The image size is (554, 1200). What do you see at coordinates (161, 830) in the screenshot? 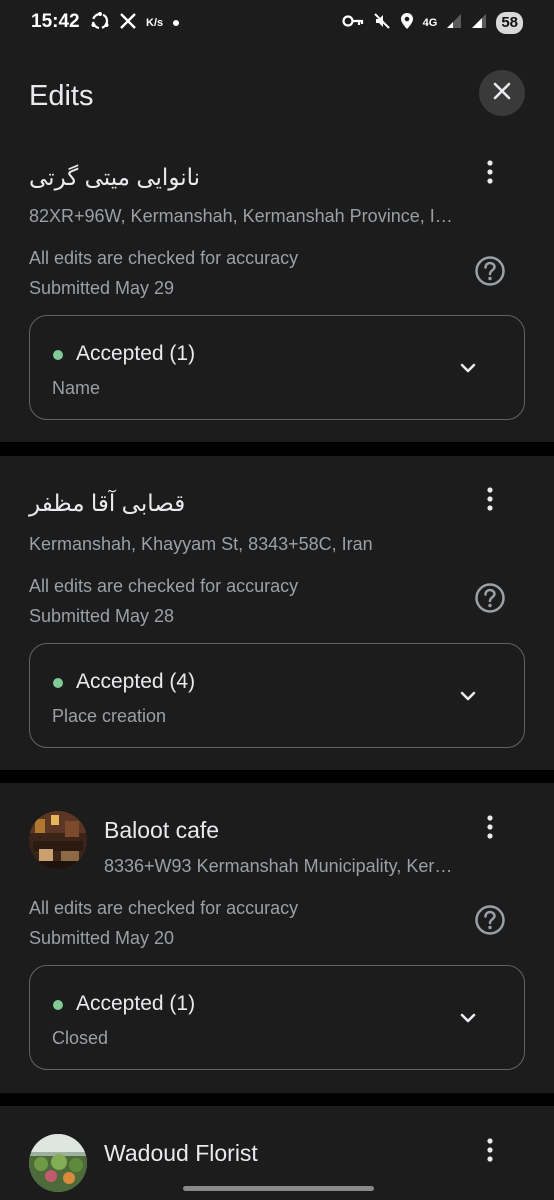
I see `place-name: Baloot cafe` at bounding box center [161, 830].